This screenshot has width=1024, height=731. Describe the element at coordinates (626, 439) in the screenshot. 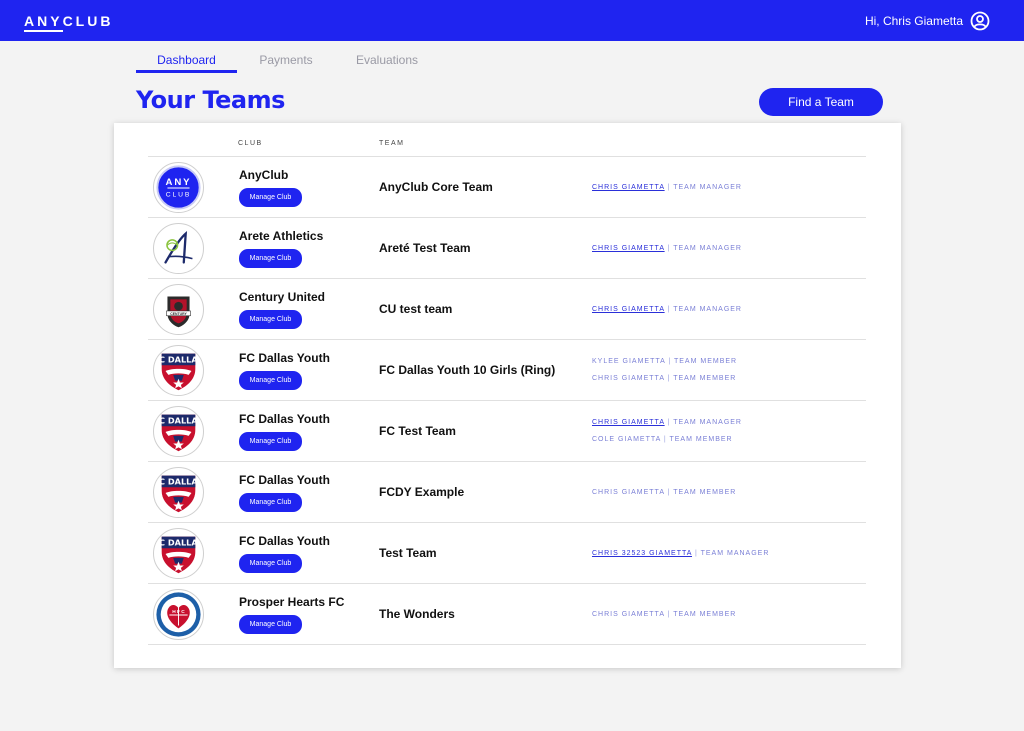

I see `member-name: COLE GIAMETTA` at that location.